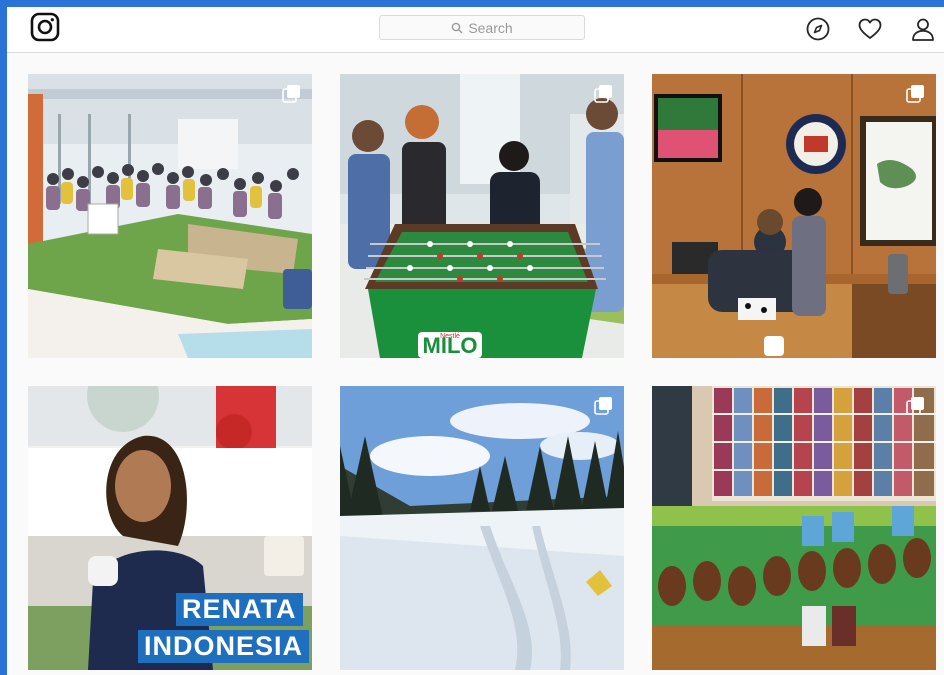 This screenshot has height=675, width=944. What do you see at coordinates (870, 29) in the screenshot?
I see `heart-icon` at bounding box center [870, 29].